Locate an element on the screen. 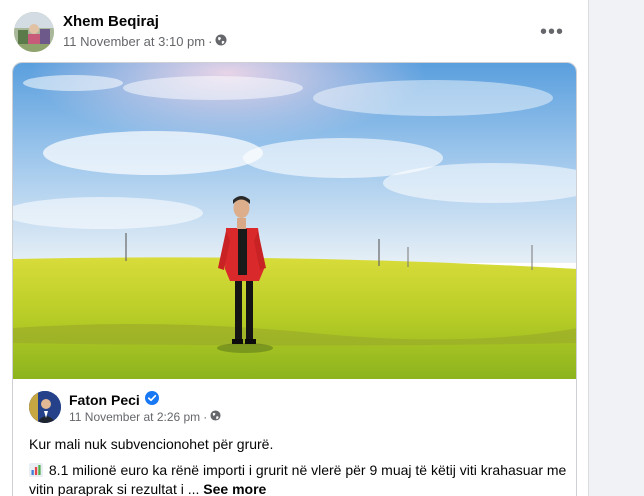  see-more-link: See more is located at coordinates (234, 488).